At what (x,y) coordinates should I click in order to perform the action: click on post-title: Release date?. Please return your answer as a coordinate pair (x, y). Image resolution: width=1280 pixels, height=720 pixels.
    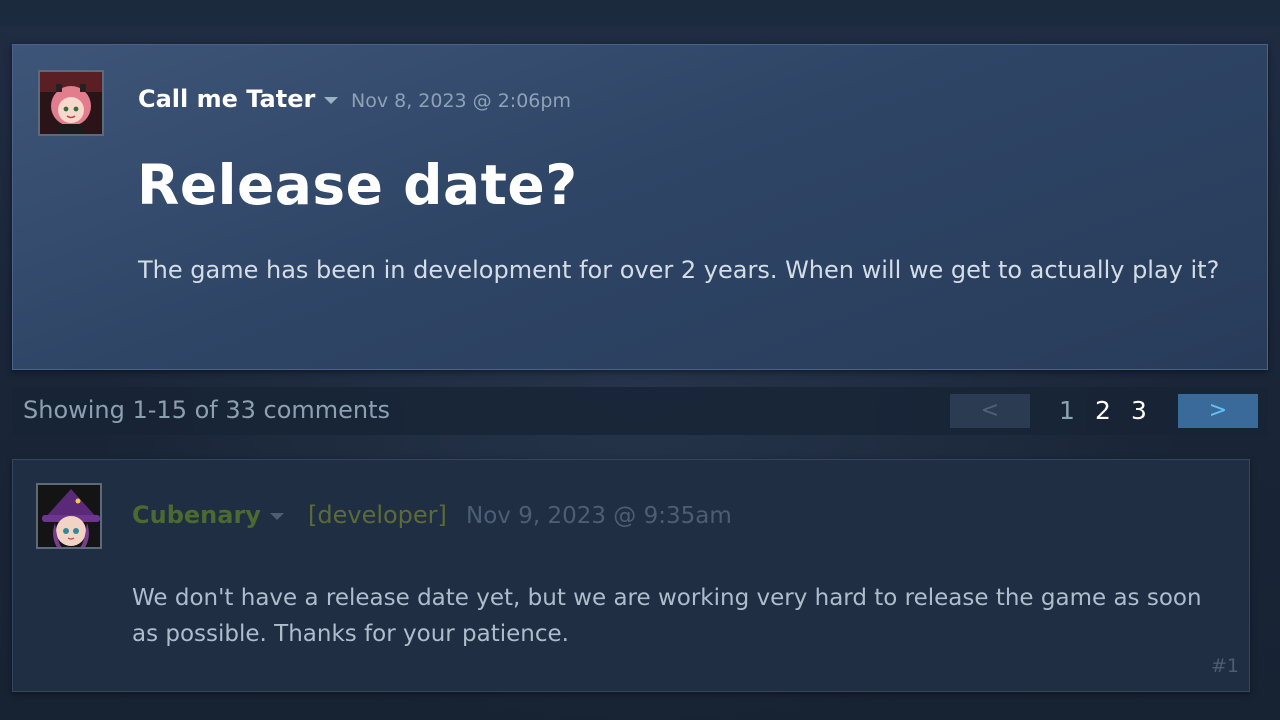
    Looking at the image, I should click on (357, 185).